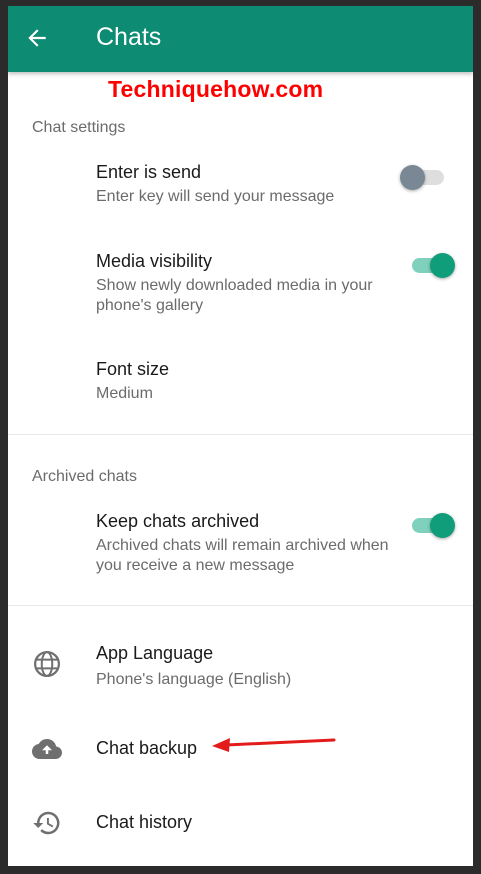 This screenshot has height=874, width=481. What do you see at coordinates (149, 172) in the screenshot?
I see `enter-is-send-title: Enter is send` at bounding box center [149, 172].